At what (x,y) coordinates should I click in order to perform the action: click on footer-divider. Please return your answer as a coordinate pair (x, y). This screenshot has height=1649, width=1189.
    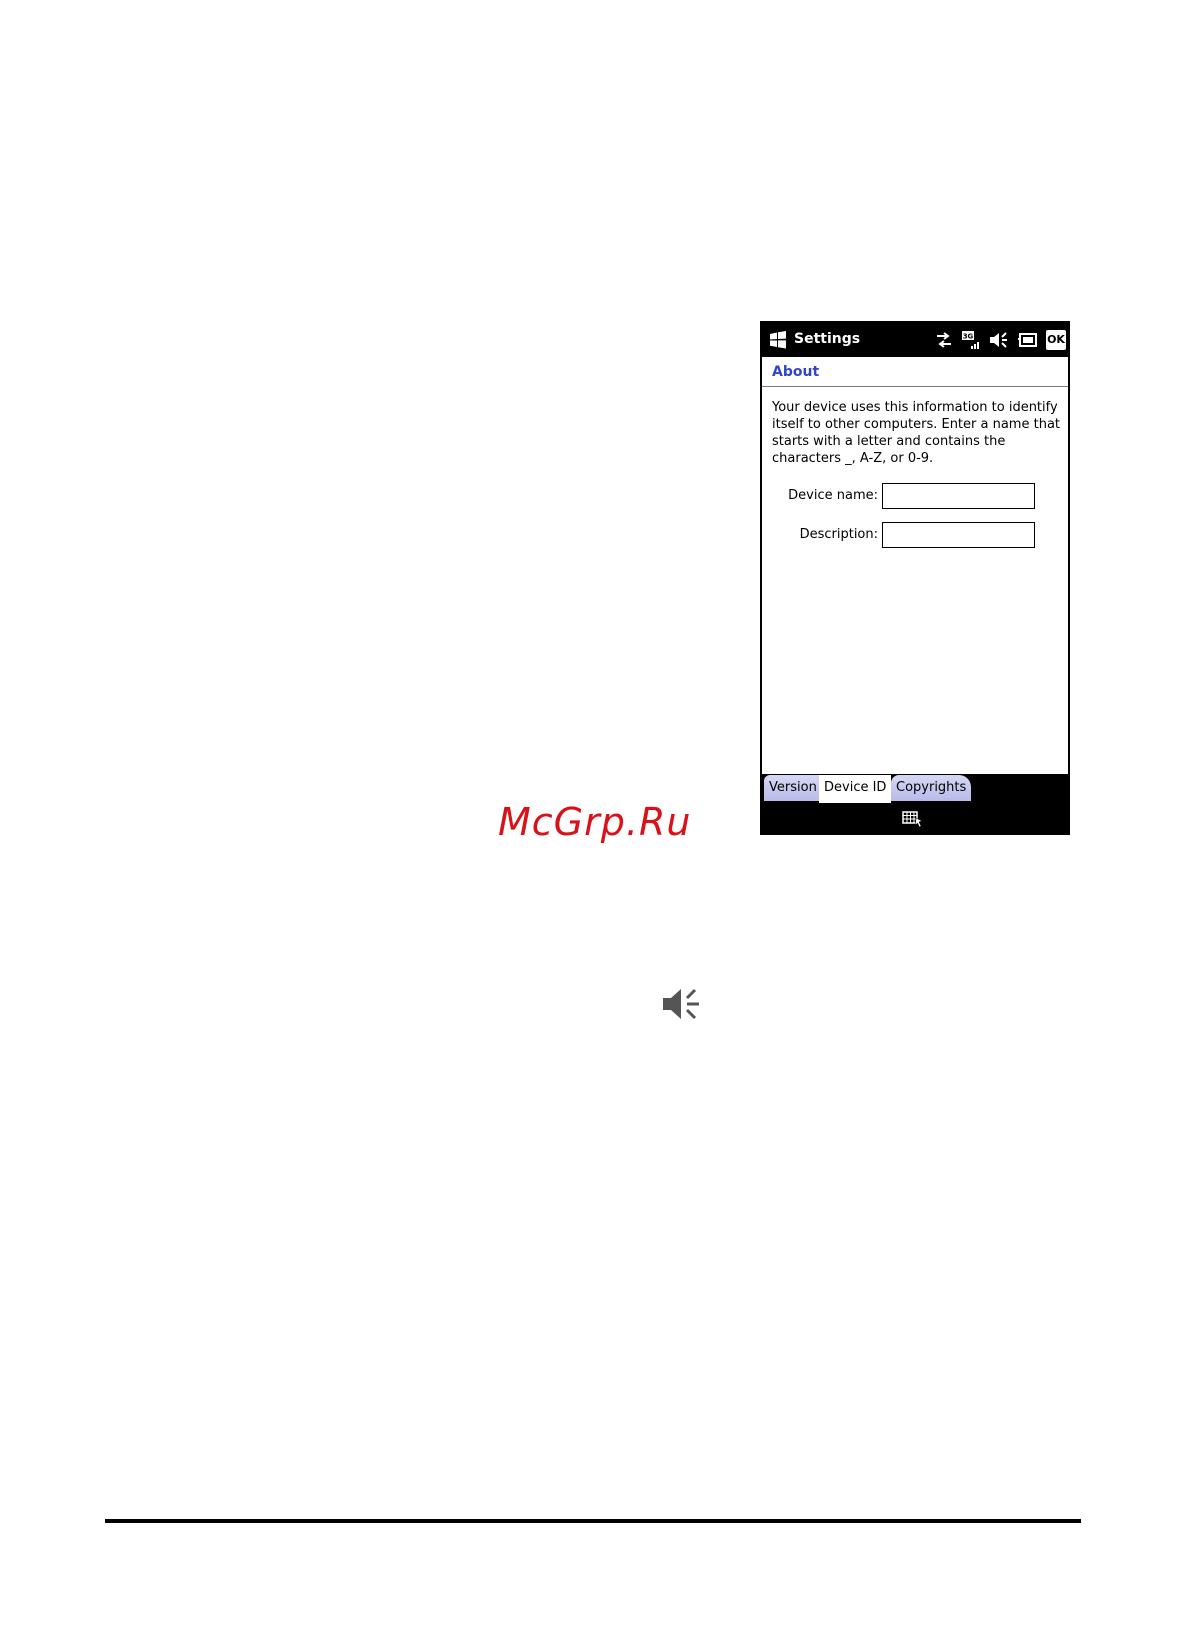
    Looking at the image, I should click on (593, 1521).